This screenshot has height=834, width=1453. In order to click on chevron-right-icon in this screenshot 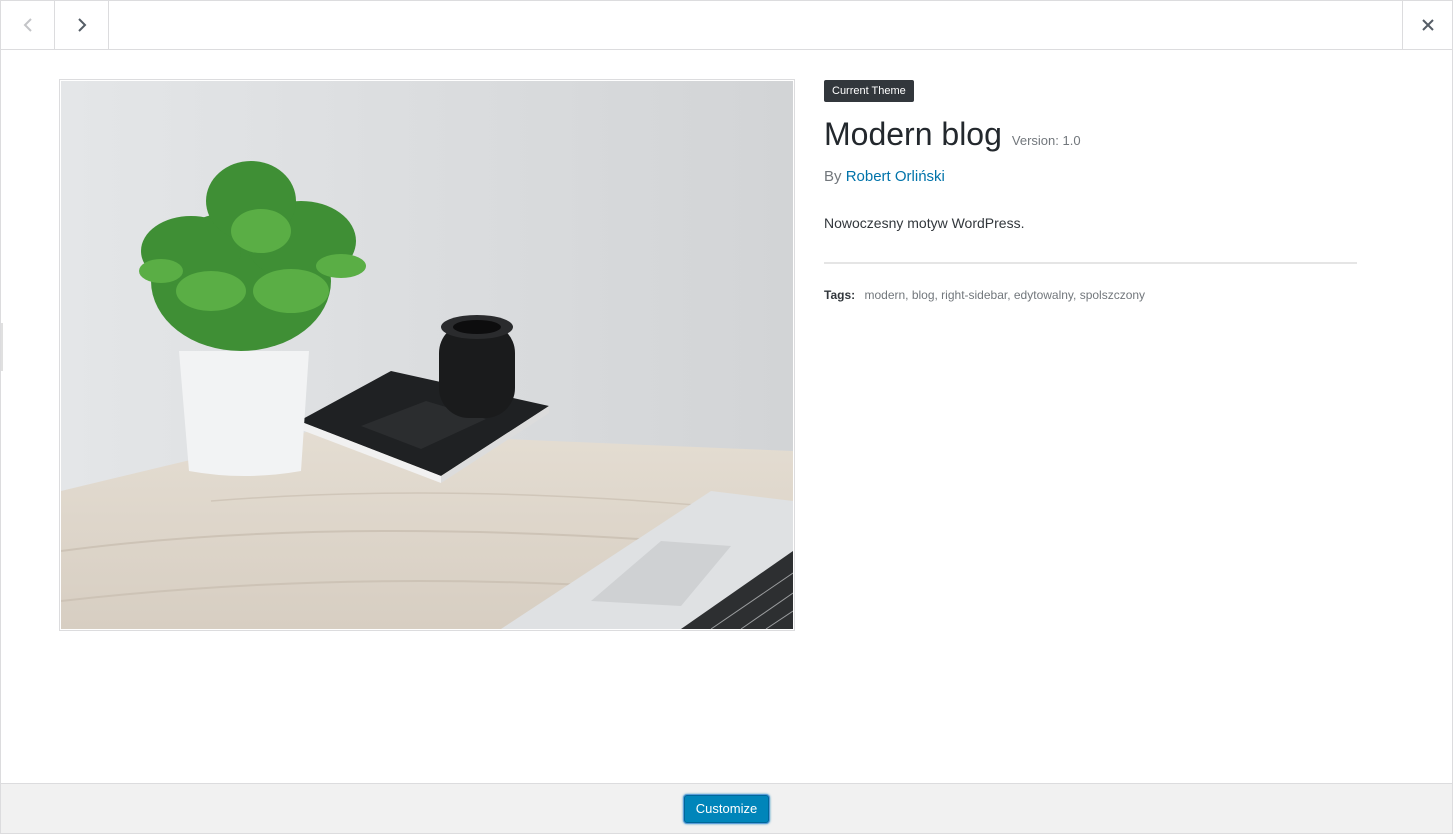, I will do `click(81, 25)`.